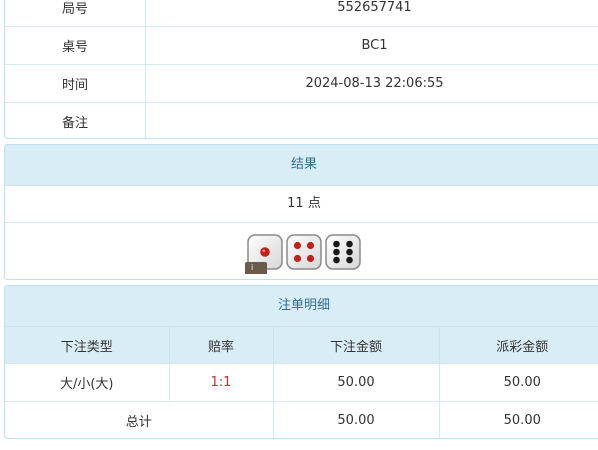 The image size is (598, 450). Describe the element at coordinates (221, 382) in the screenshot. I see `odds-cell: 1:1` at that location.